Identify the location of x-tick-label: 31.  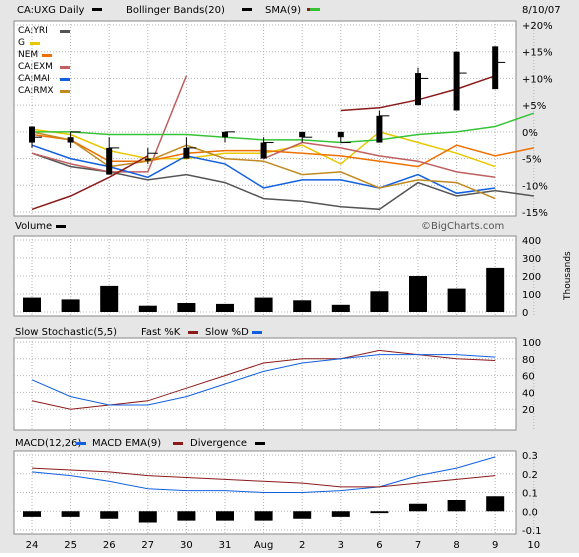
(225, 545).